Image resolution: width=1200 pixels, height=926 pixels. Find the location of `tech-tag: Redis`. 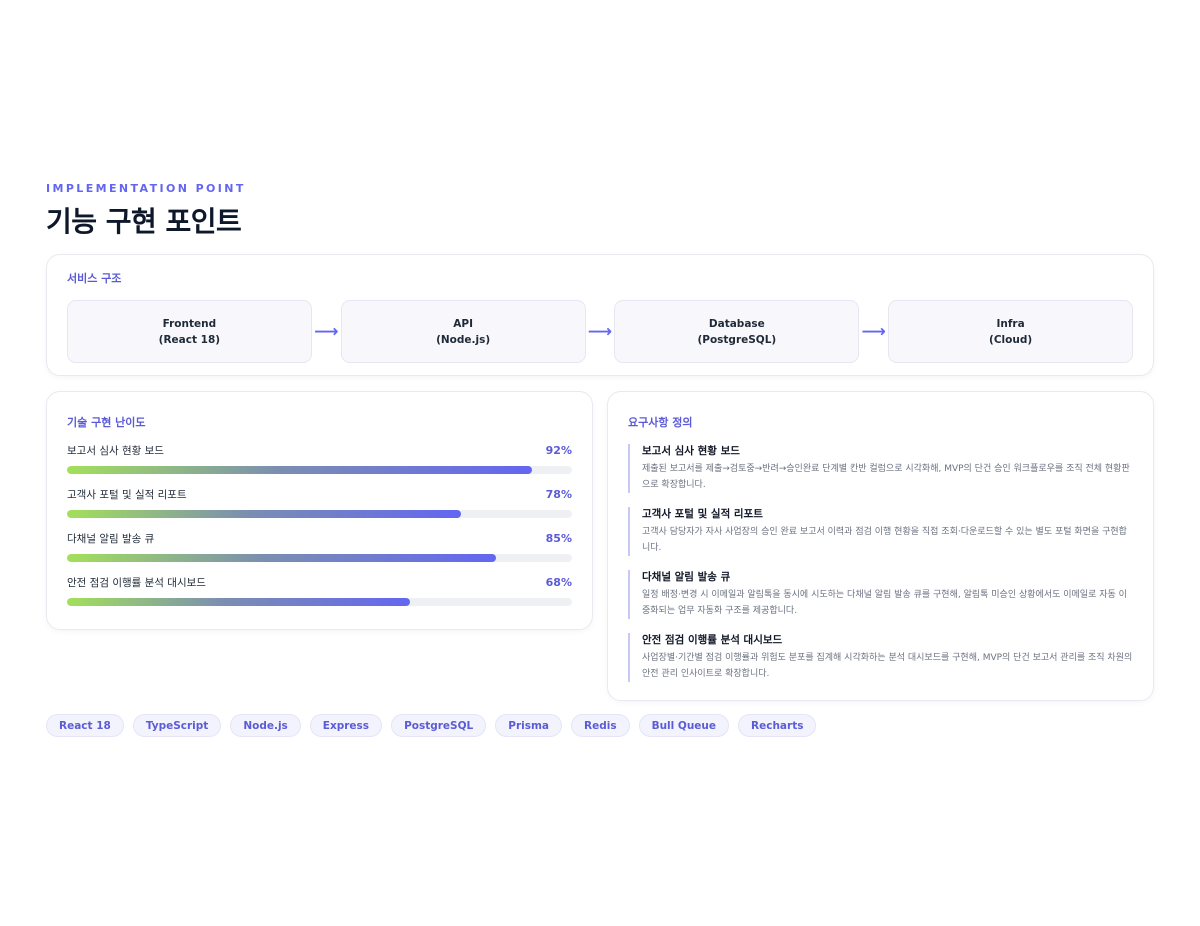

tech-tag: Redis is located at coordinates (600, 725).